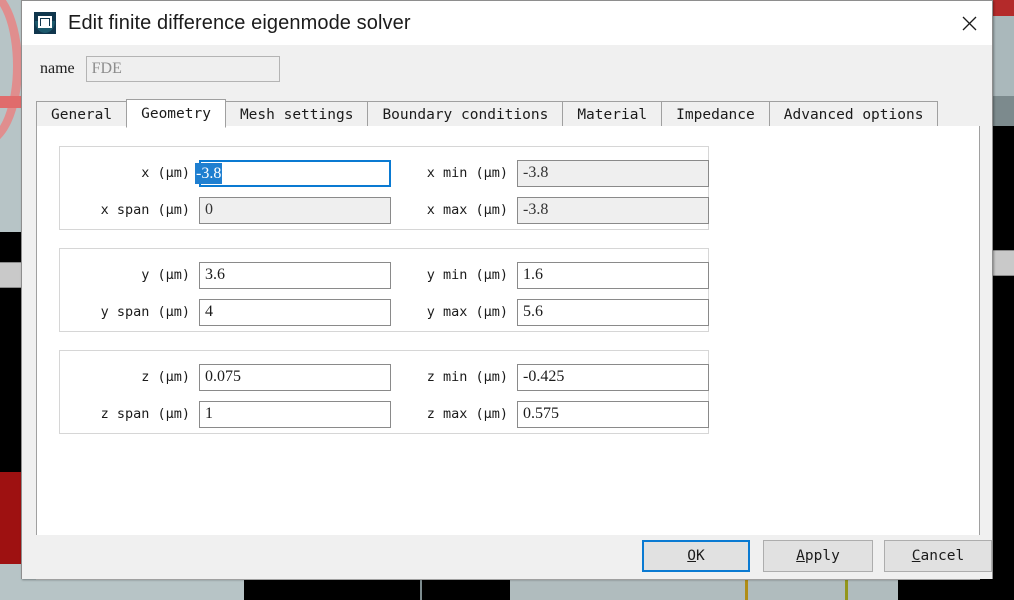  I want to click on input-y-min-m, so click(613, 275).